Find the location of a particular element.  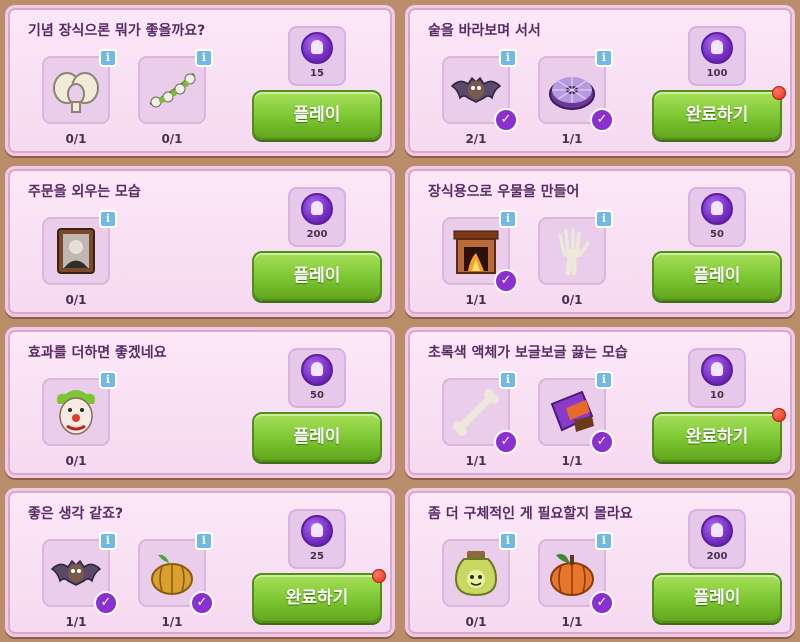

reward-box: 10 is located at coordinates (717, 378).